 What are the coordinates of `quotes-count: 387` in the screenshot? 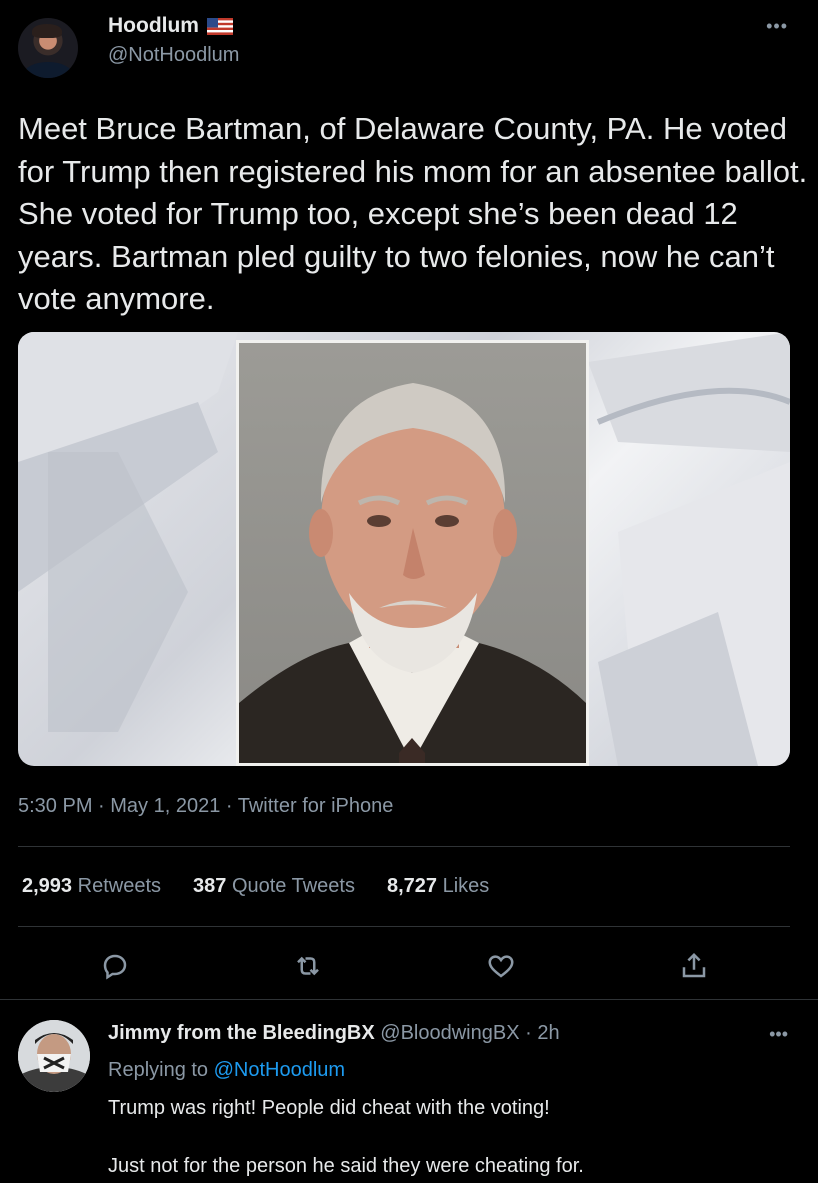 It's located at (210, 886).